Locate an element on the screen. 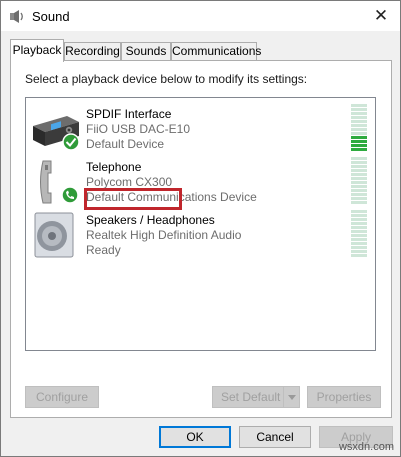 The height and width of the screenshot is (457, 401). default-device-check-icon is located at coordinates (71, 142).